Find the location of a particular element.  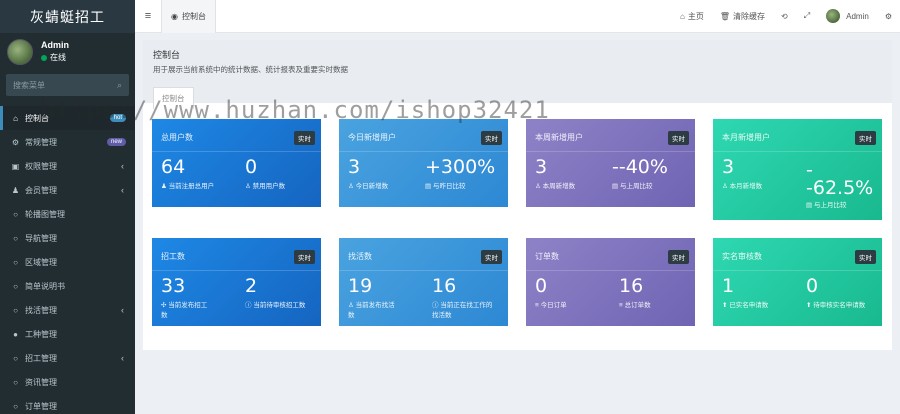

card-title: 今日新增用户 is located at coordinates (372, 137).